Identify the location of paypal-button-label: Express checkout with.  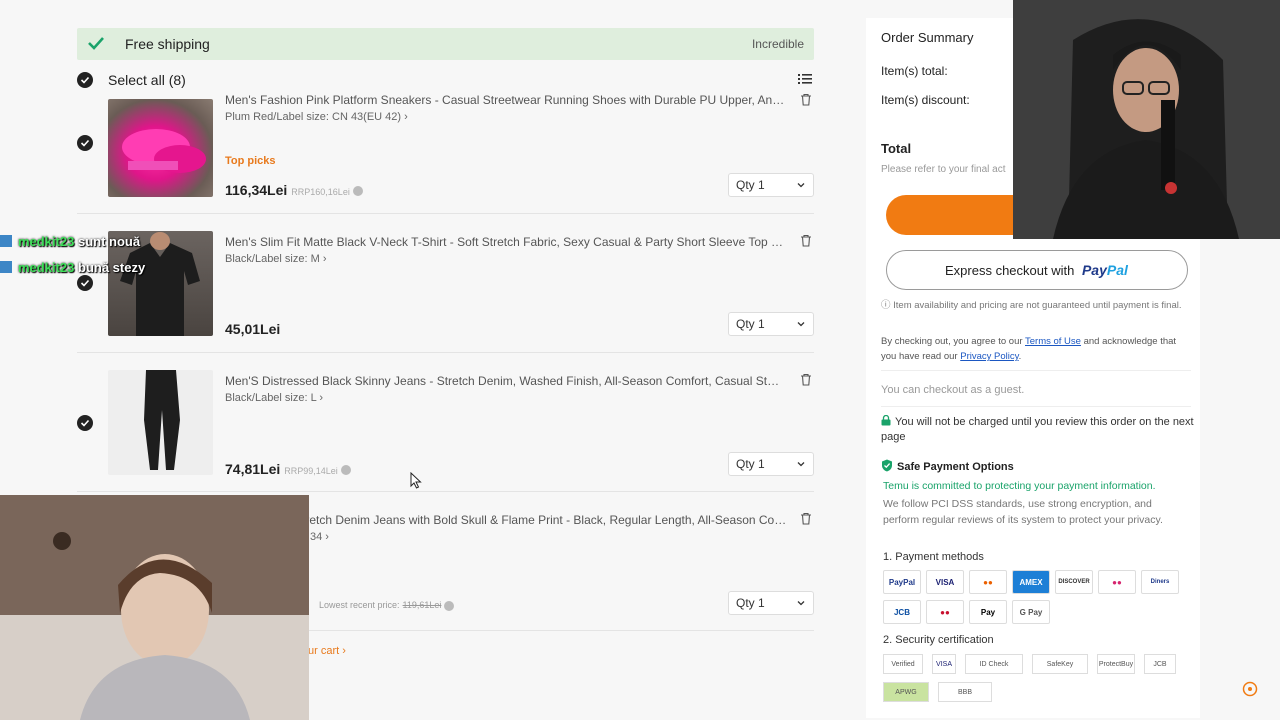
(1010, 270).